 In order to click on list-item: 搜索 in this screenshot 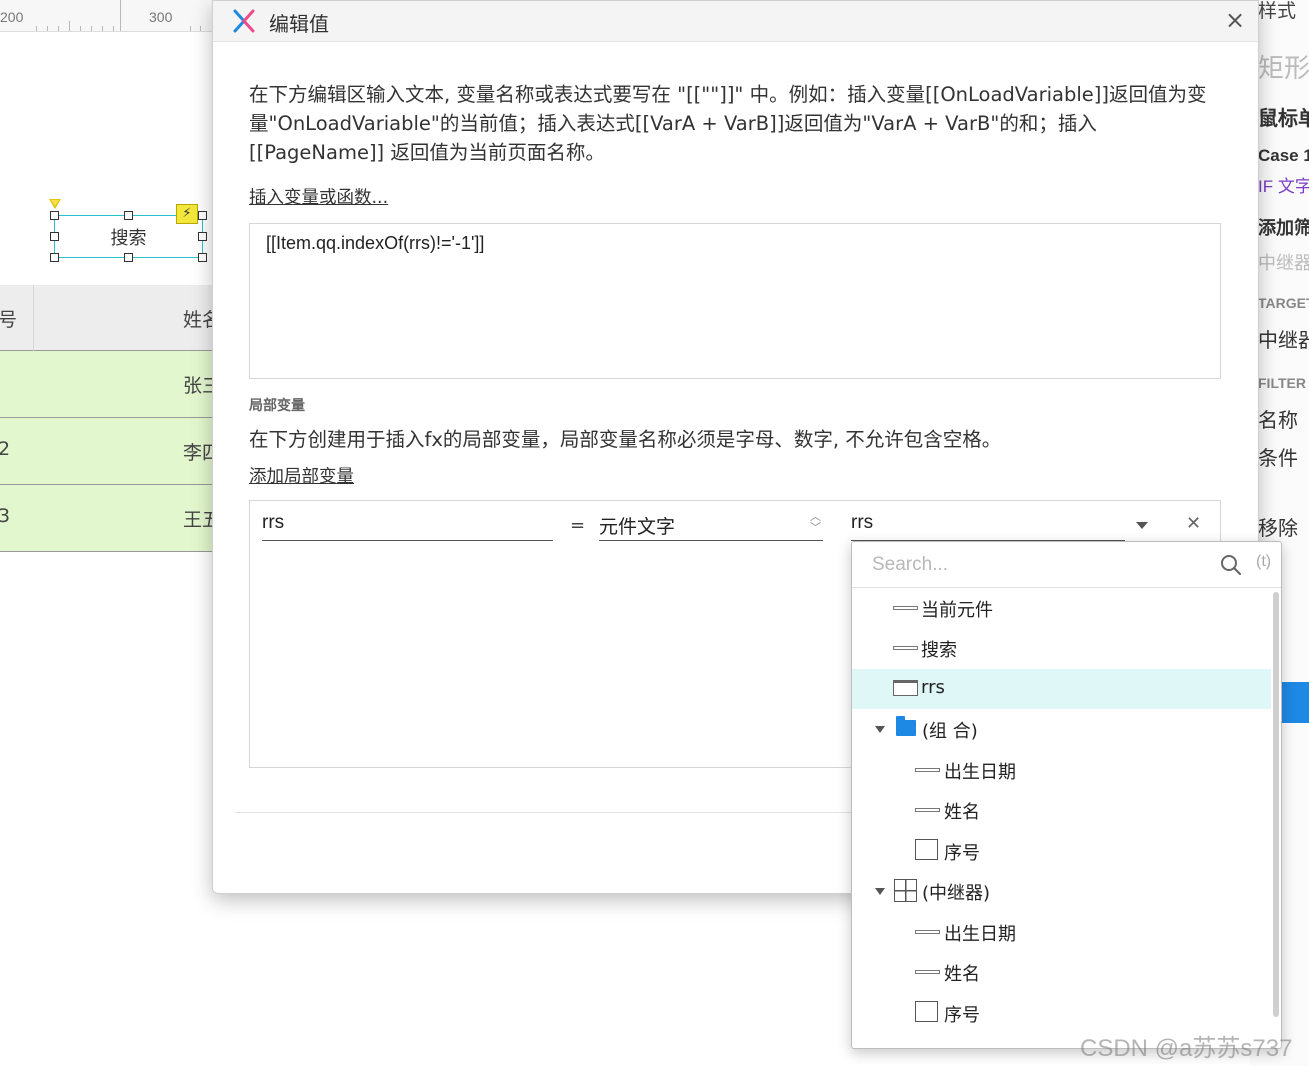, I will do `click(1061, 648)`.